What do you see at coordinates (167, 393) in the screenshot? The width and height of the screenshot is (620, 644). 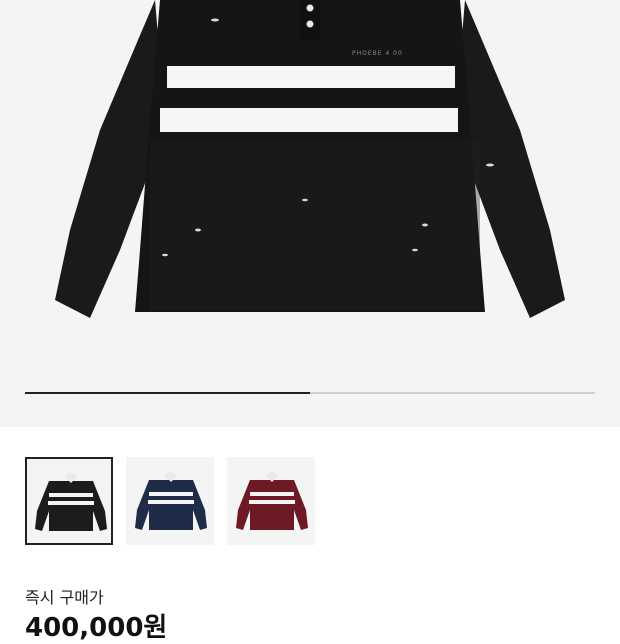 I see `image-progress-fill` at bounding box center [167, 393].